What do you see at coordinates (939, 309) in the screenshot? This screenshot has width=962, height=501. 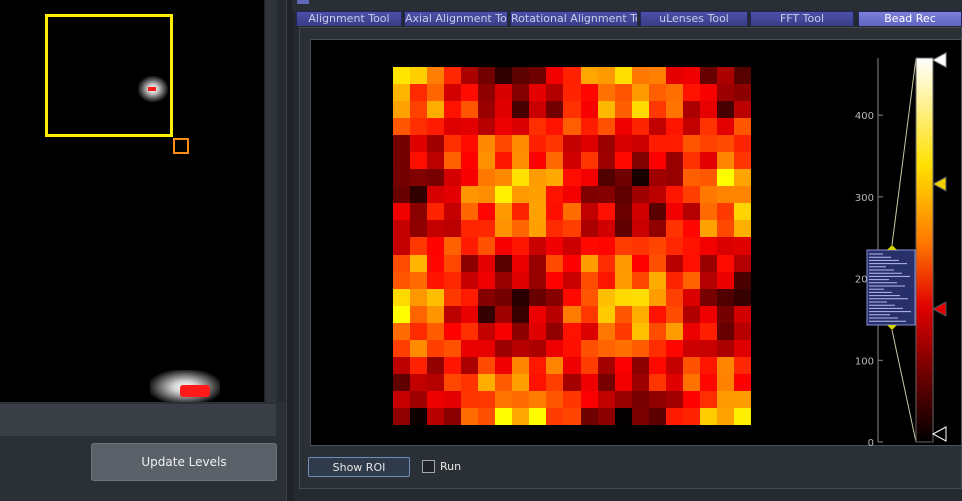 I see `level-marker-red` at bounding box center [939, 309].